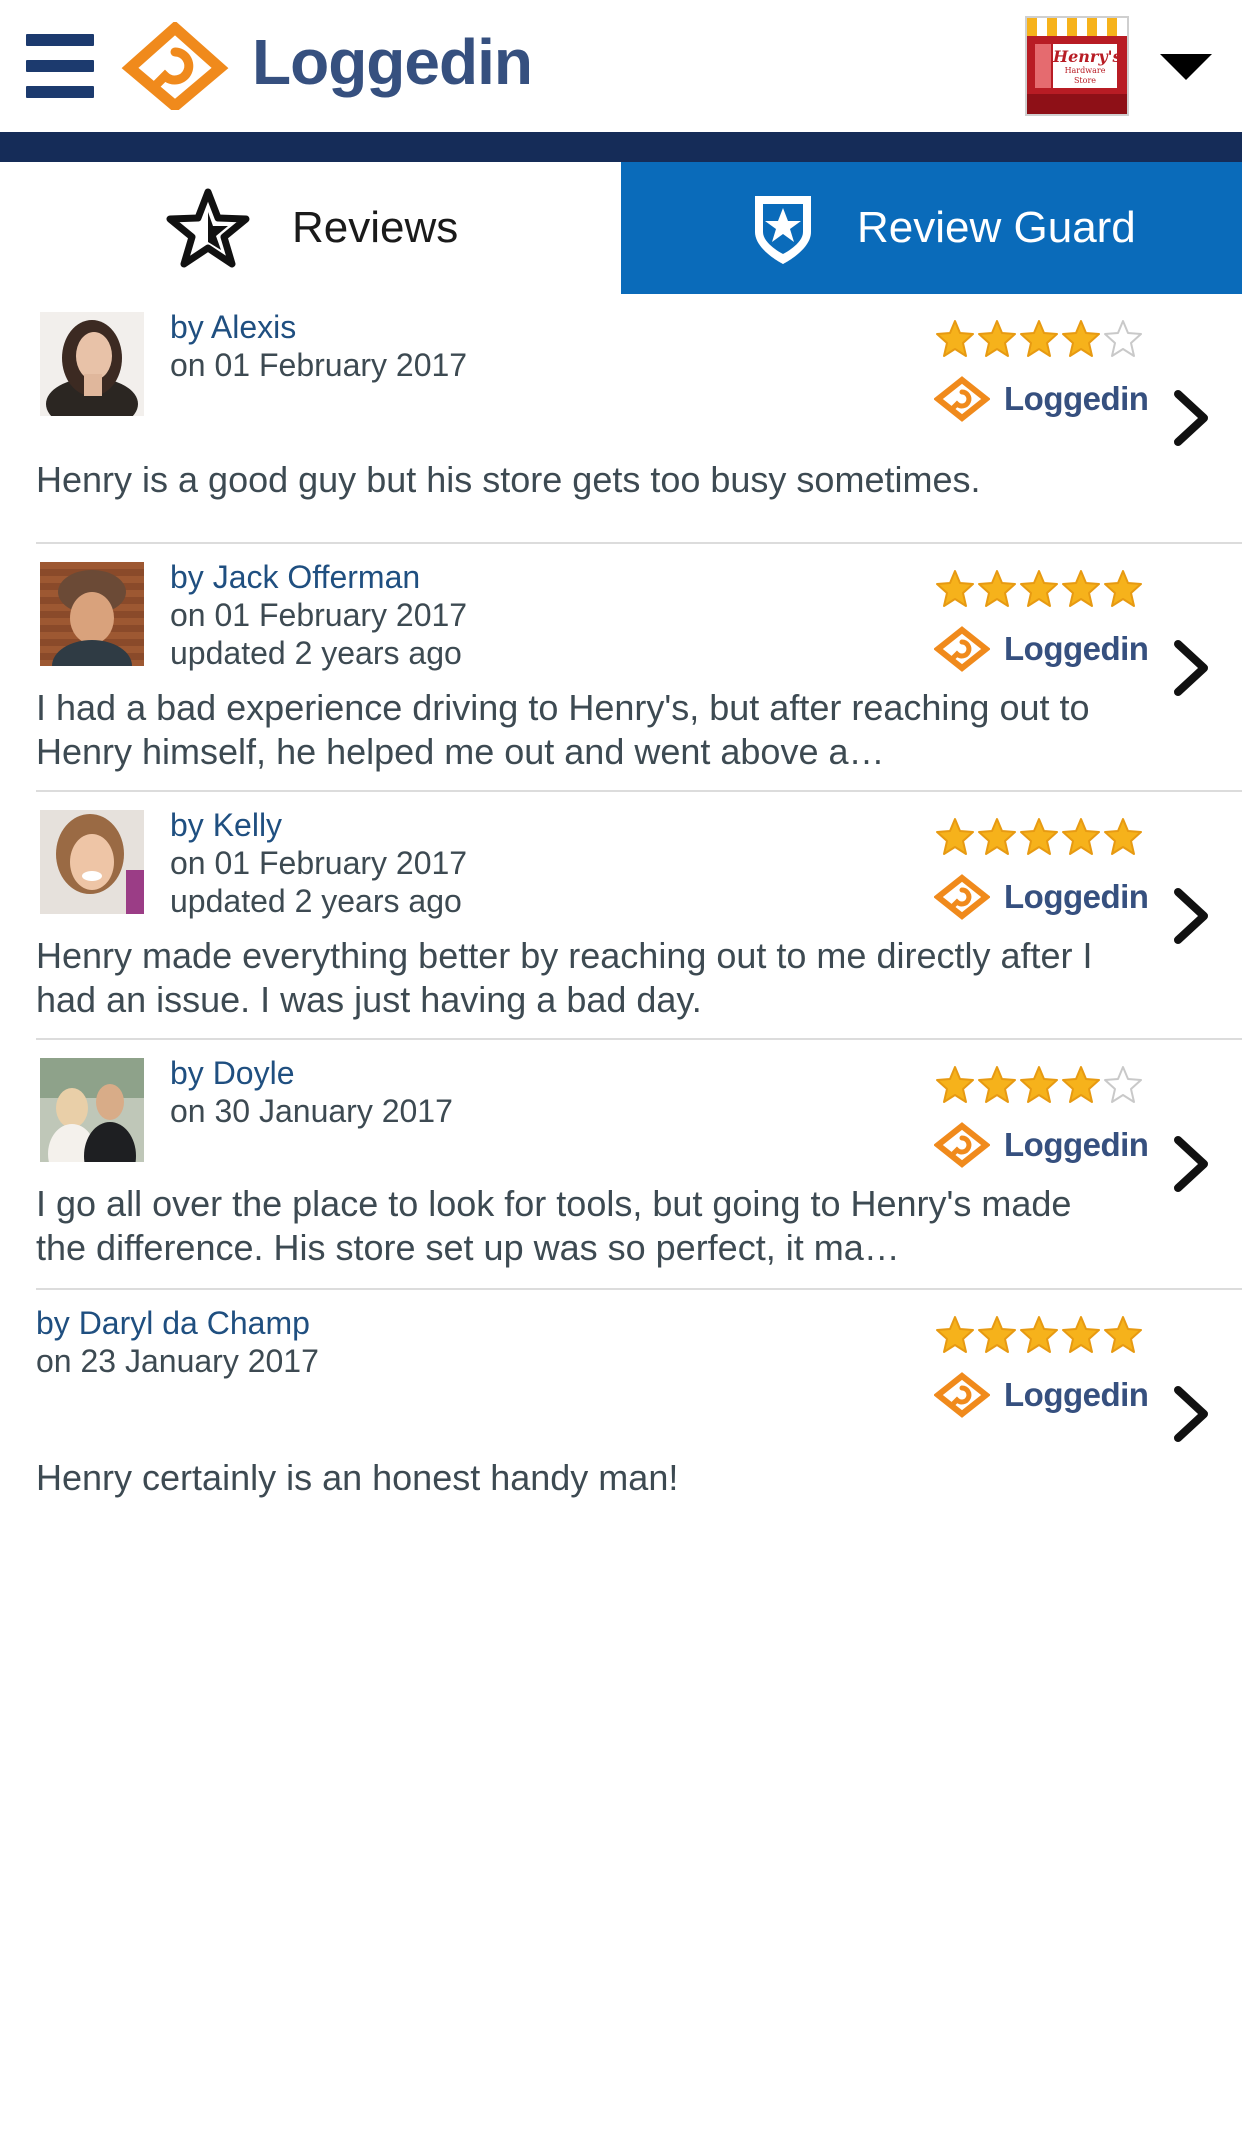 The width and height of the screenshot is (1242, 2148). What do you see at coordinates (311, 1111) in the screenshot?
I see `review-date: on 30 January 2017` at bounding box center [311, 1111].